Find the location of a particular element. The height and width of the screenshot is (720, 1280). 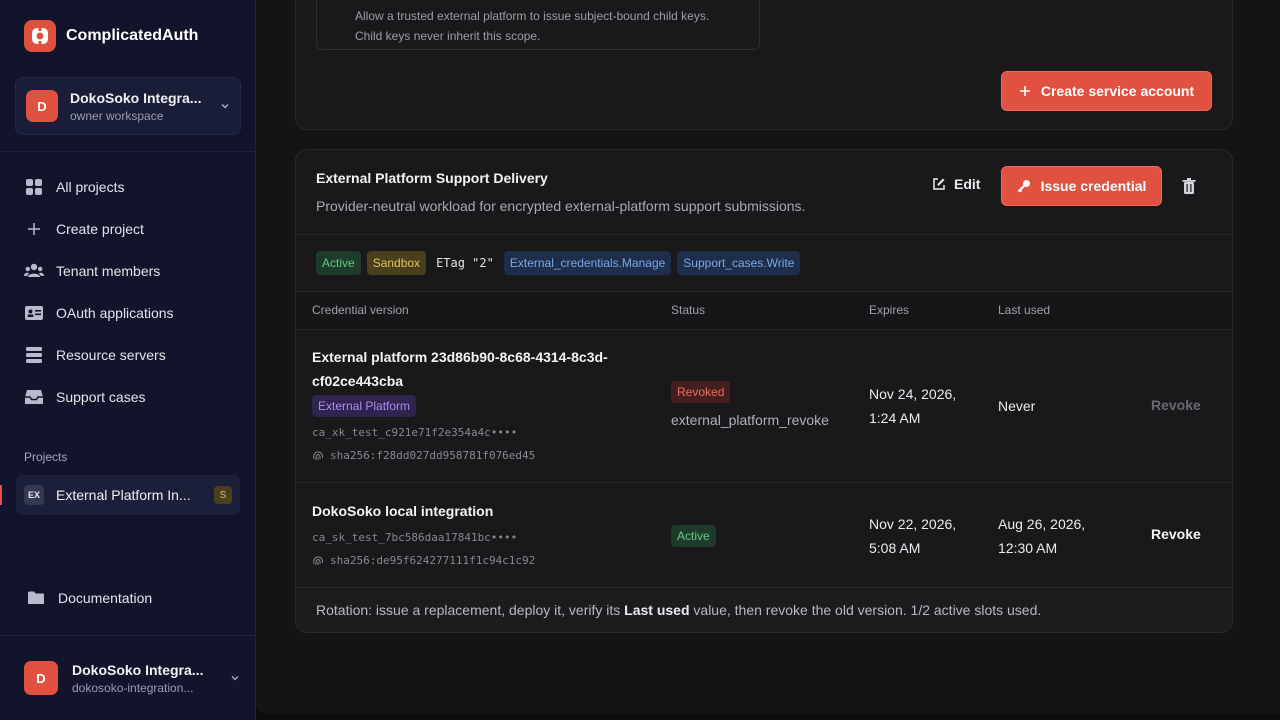

create-service-account-button: Create service account is located at coordinates (1106, 91).